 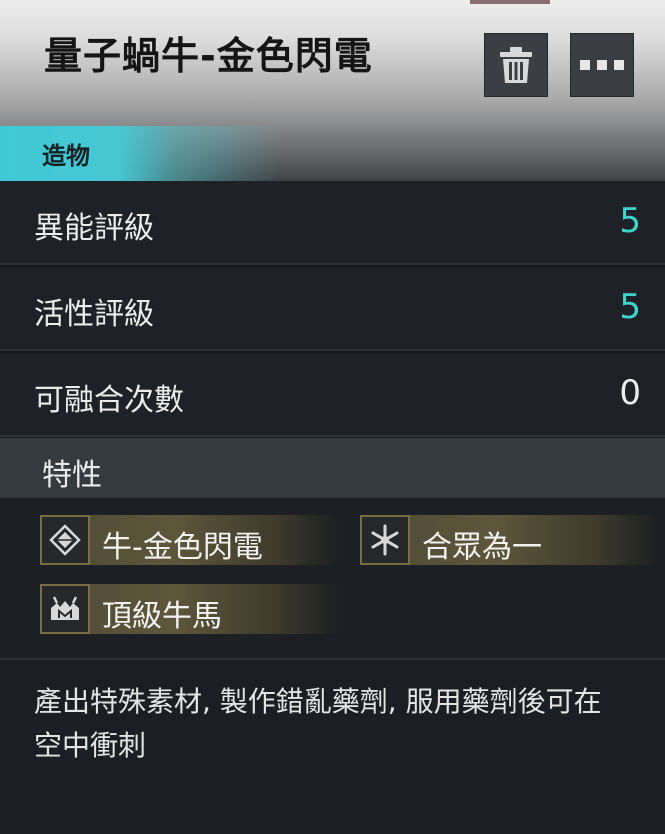 I want to click on category-label: 造物, so click(x=66, y=156).